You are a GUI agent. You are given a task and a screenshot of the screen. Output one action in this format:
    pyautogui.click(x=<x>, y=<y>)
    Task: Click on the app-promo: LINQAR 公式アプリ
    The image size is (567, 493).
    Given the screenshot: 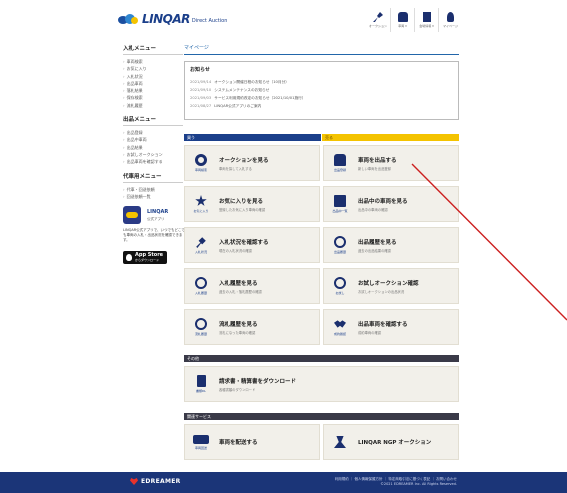 What is the action you would take?
    pyautogui.click(x=153, y=215)
    